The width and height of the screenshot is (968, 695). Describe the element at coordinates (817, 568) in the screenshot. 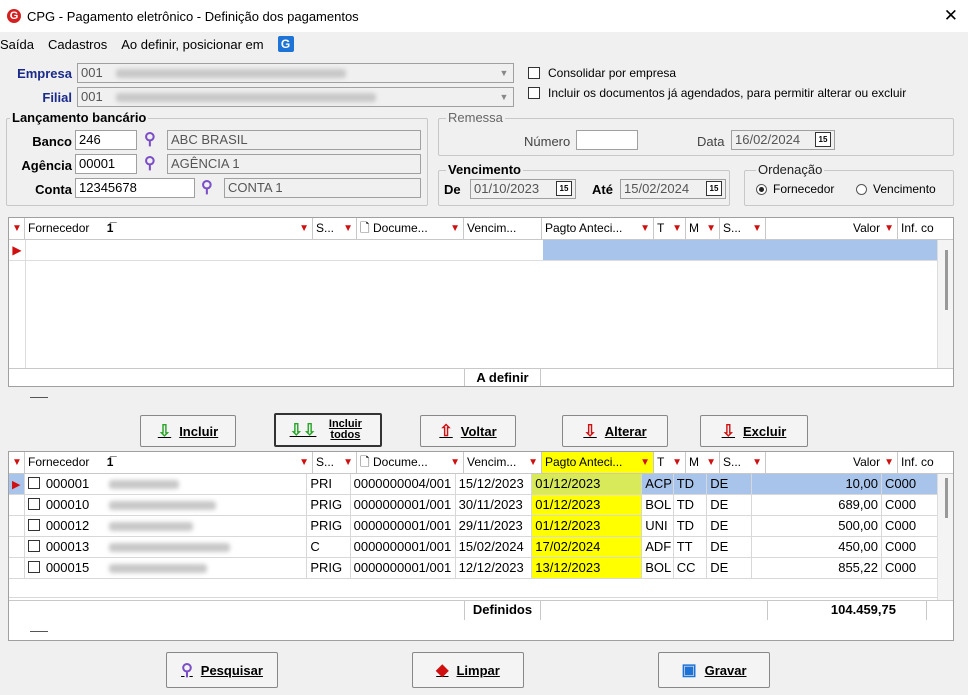

I see `cell-valor: 855,22` at that location.